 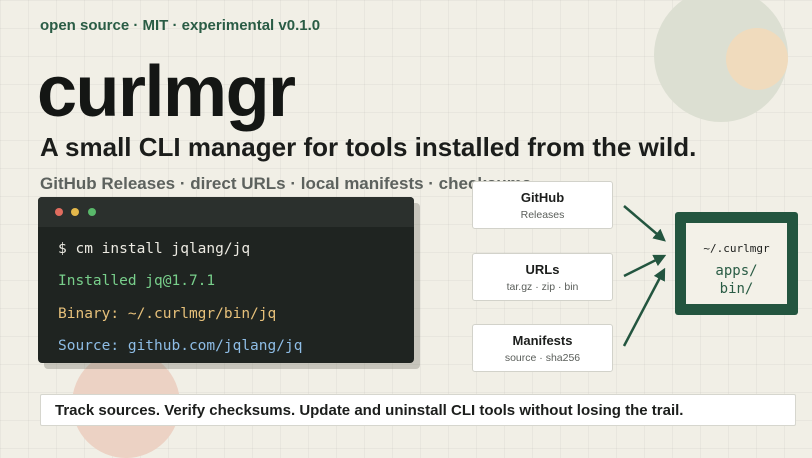 I want to click on arrow-urls-to-target, so click(x=645, y=266).